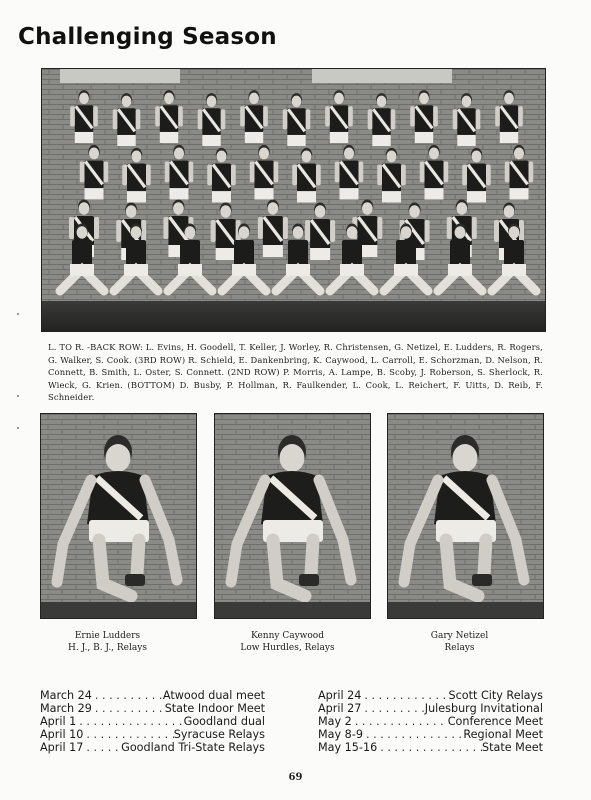  I want to click on schedule-row: April 17 Goodland Tri-State Relays, so click(152, 747).